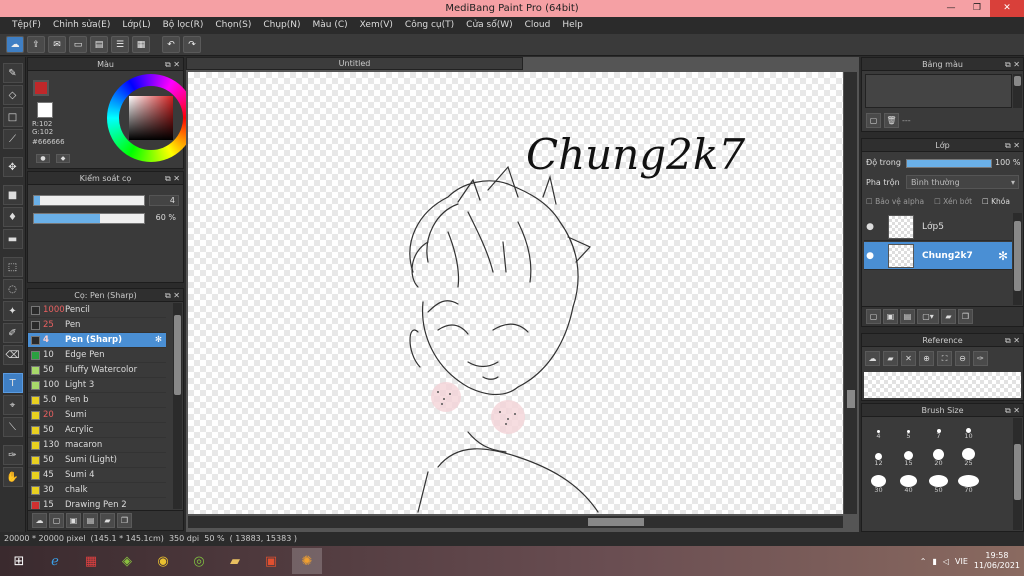  Describe the element at coordinates (980, 358) in the screenshot. I see `eyedropper-reference-icon: ✑` at that location.